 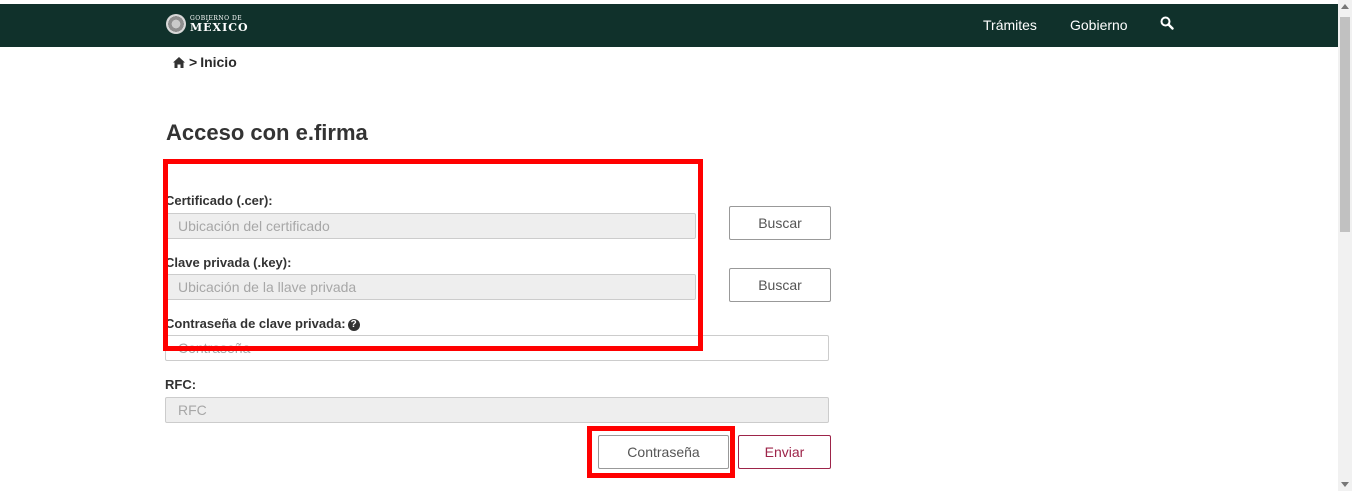 What do you see at coordinates (663, 452) in the screenshot?
I see `password-button: Contraseña` at bounding box center [663, 452].